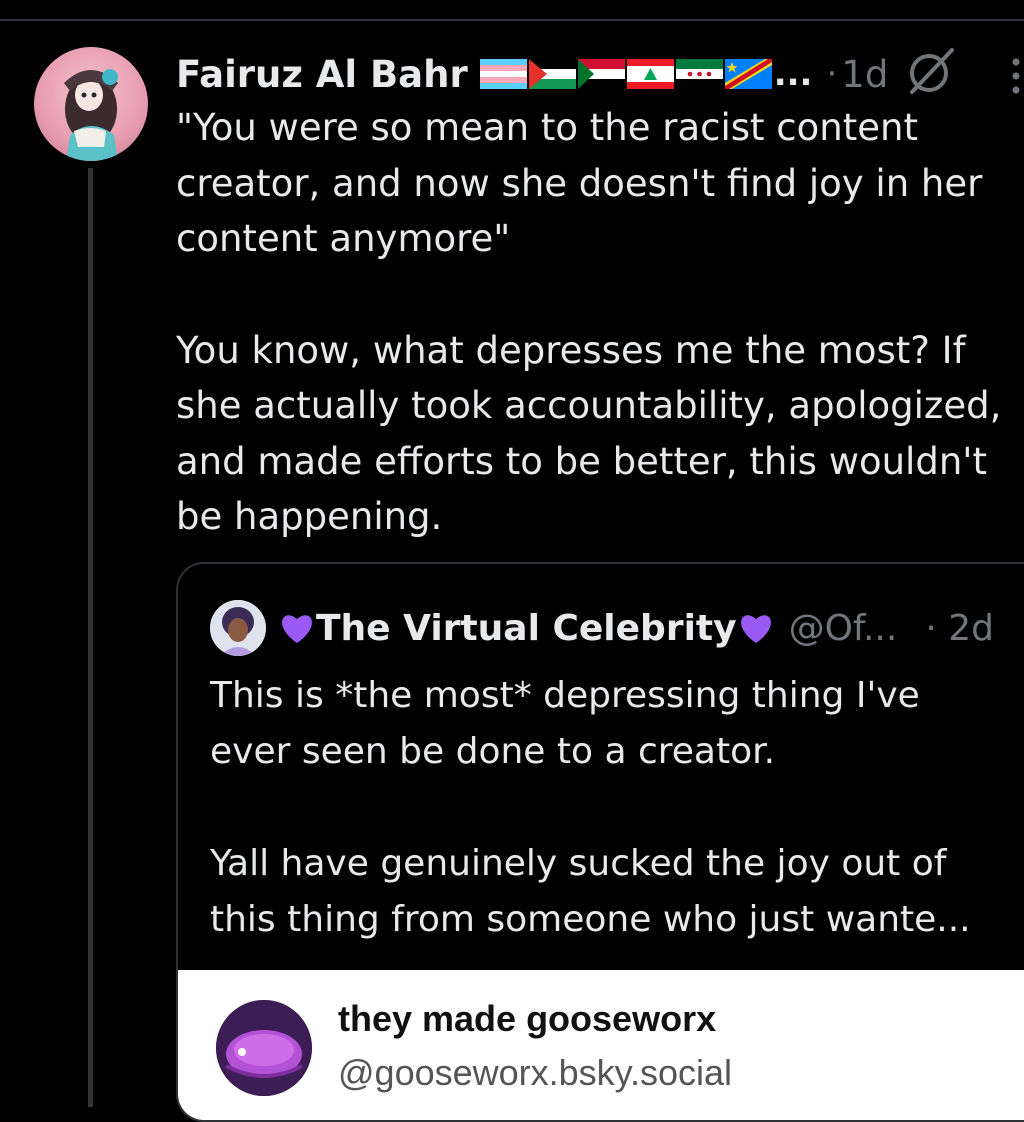 This screenshot has width=1024, height=1122. I want to click on quoted-author-name-text: The Virtual Celebrity, so click(526, 628).